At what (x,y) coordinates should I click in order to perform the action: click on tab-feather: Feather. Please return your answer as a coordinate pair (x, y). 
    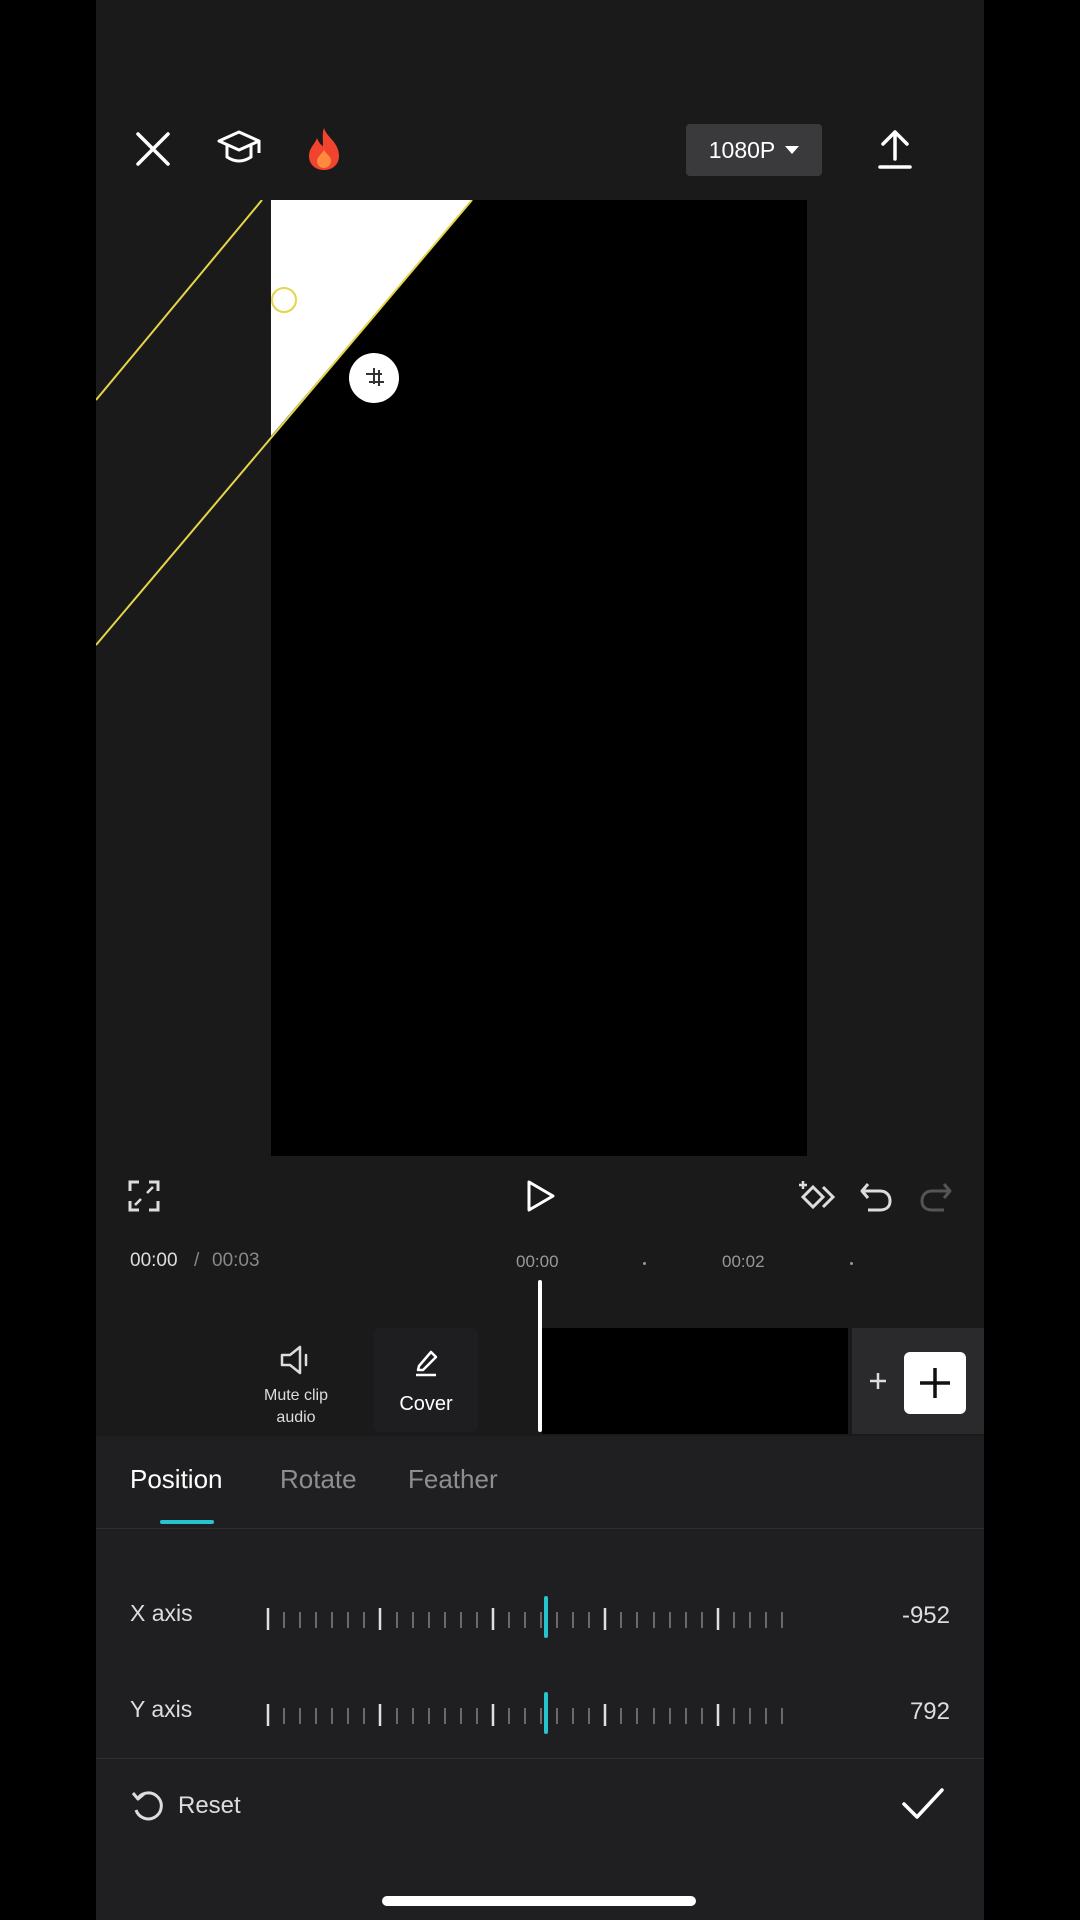
    Looking at the image, I should click on (453, 1479).